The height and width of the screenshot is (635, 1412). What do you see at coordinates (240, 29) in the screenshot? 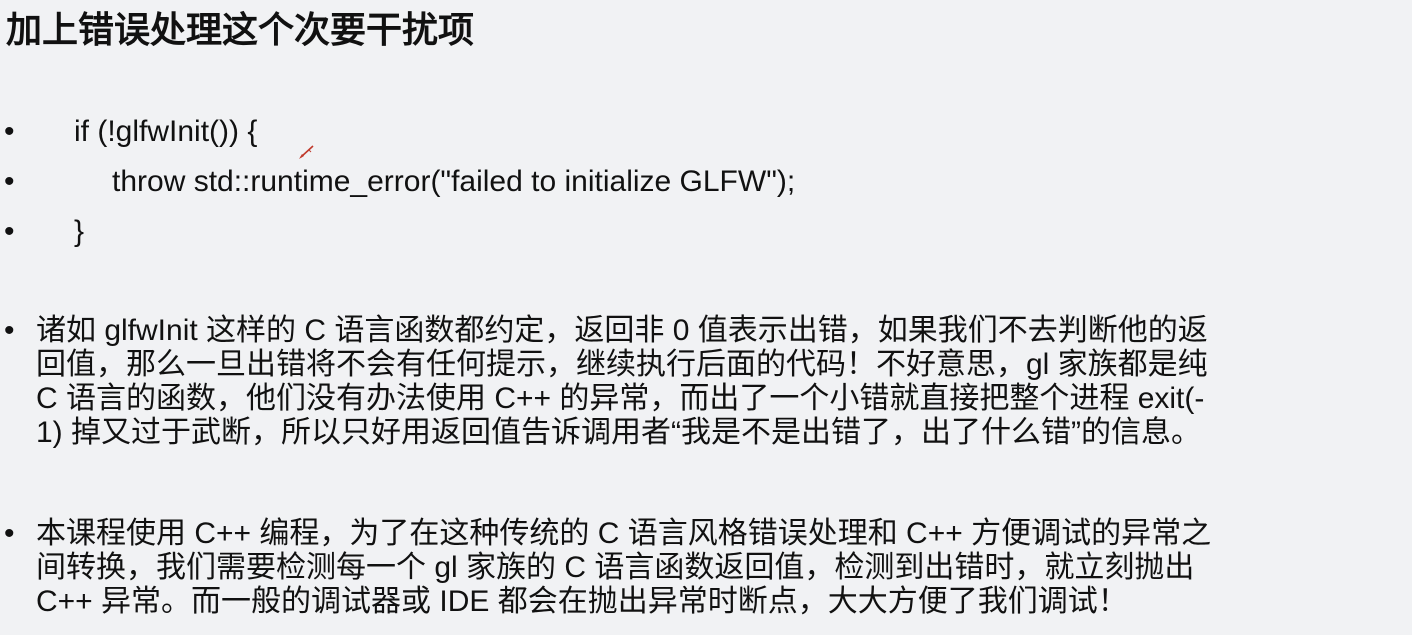
I see `slide-title: 加上错误处理这个次要干扰项` at bounding box center [240, 29].